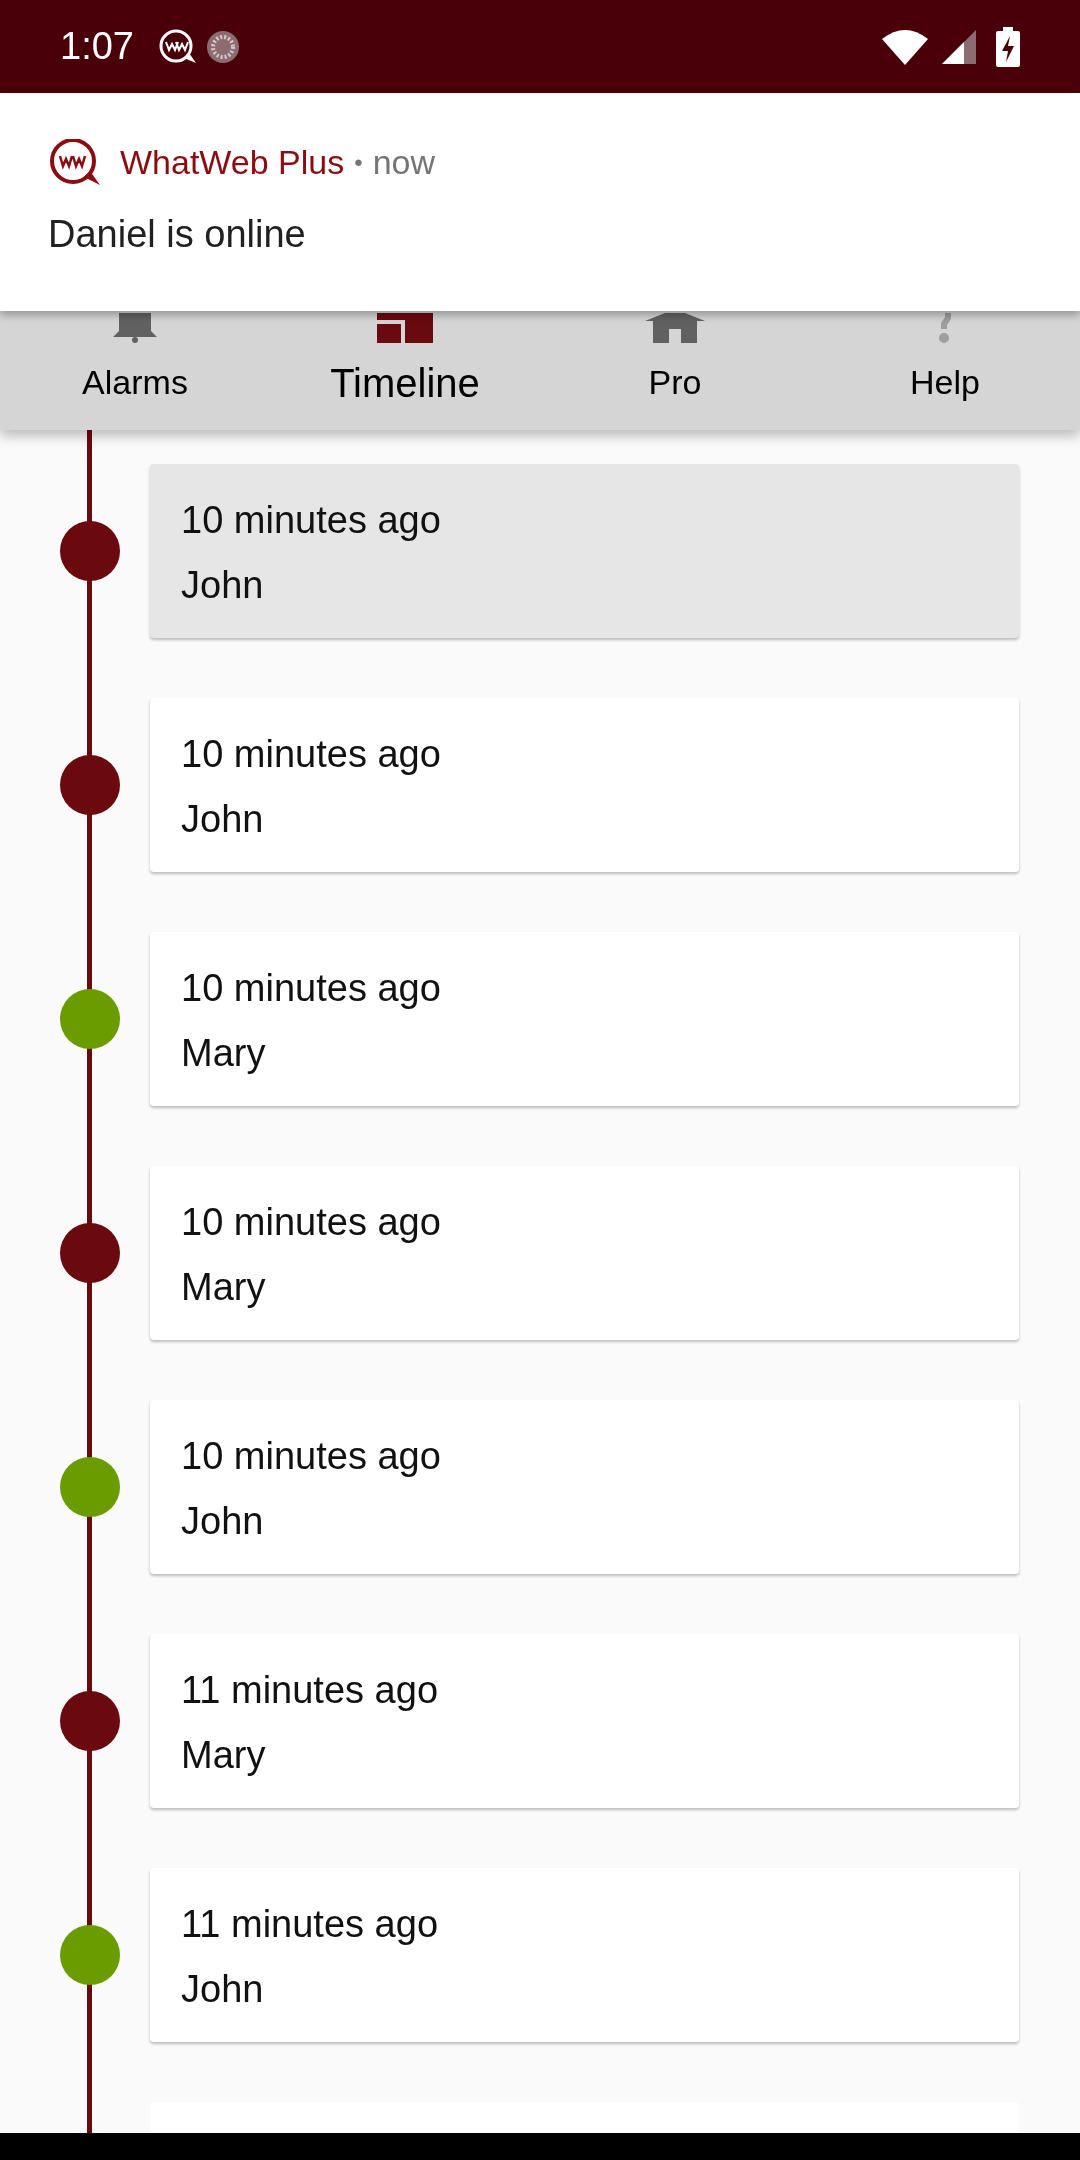  I want to click on notification-time: now, so click(404, 162).